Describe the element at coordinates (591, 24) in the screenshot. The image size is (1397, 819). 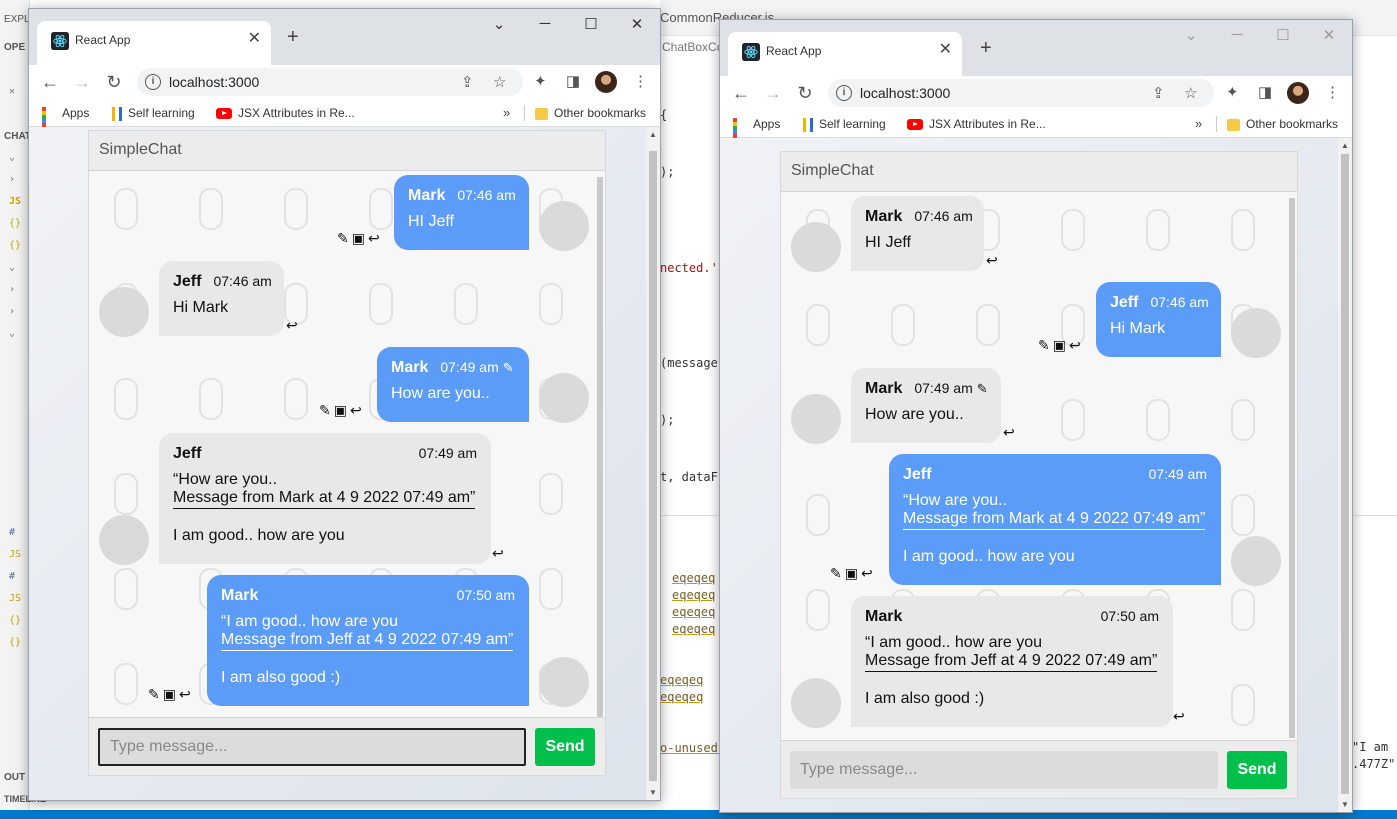
I see `maximize-icon: ☐` at that location.